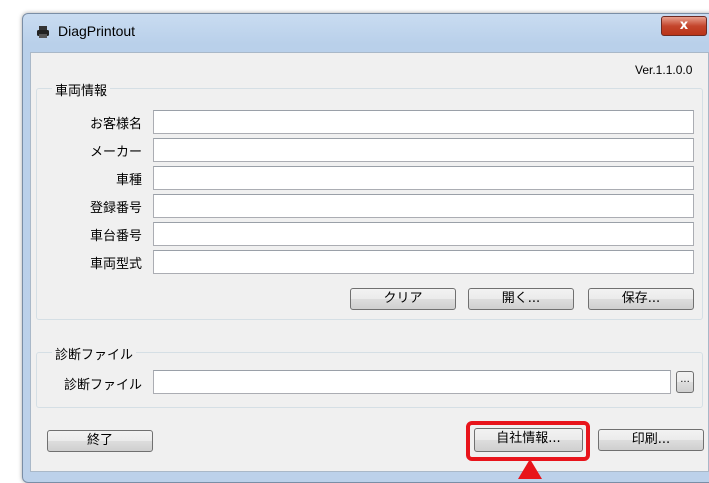 This screenshot has height=483, width=709. What do you see at coordinates (43, 32) in the screenshot?
I see `printer-icon` at bounding box center [43, 32].